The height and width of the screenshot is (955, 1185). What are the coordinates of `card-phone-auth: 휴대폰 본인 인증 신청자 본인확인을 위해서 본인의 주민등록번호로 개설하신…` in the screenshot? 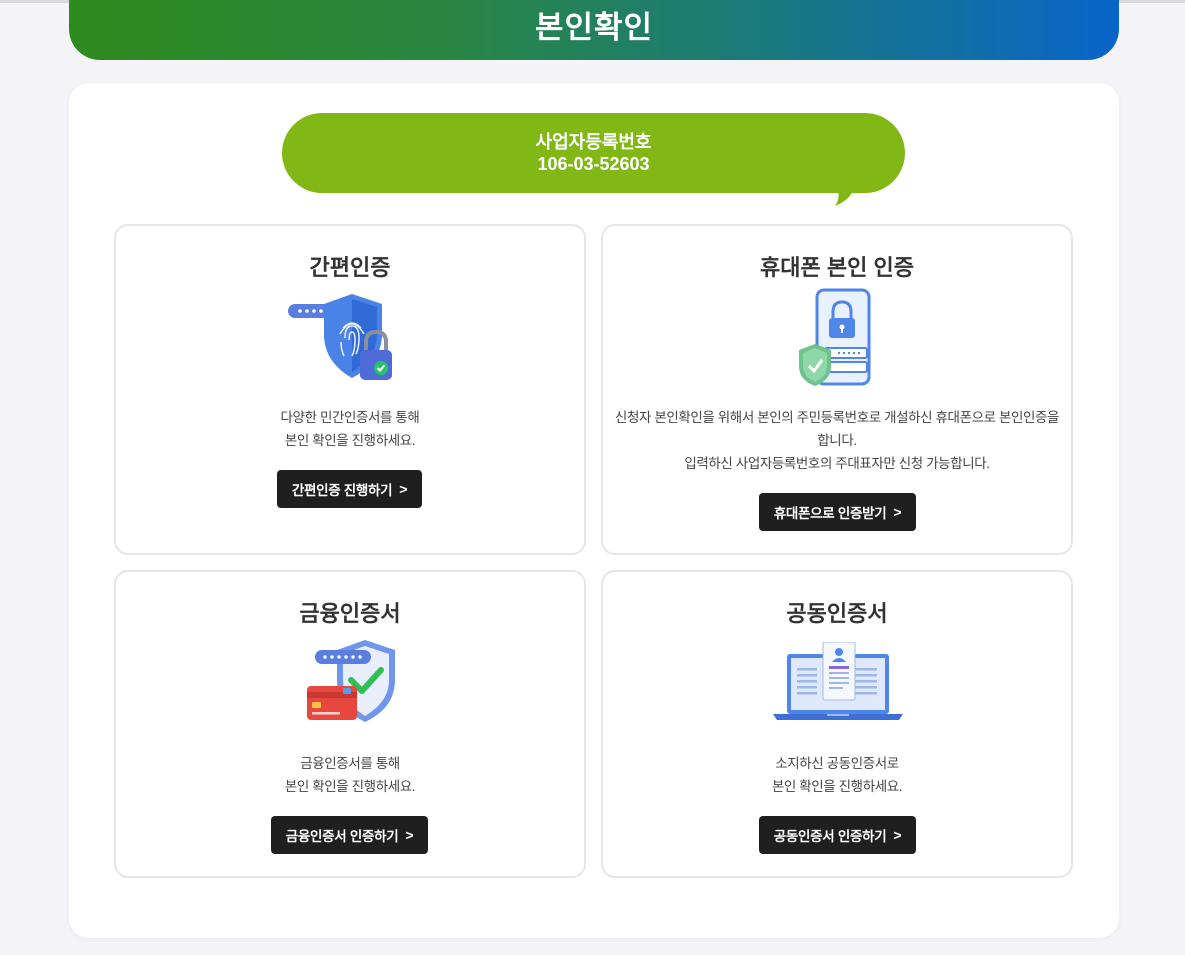 It's located at (837, 389).